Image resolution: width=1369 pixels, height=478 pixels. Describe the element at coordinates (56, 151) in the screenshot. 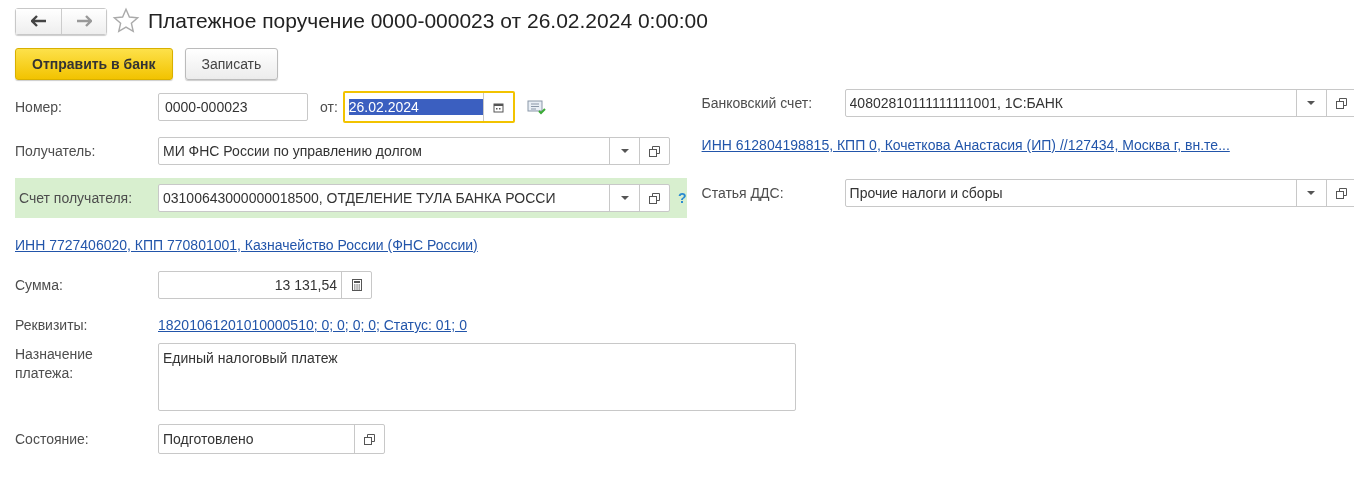

I see `field-label: Получатель:` at that location.